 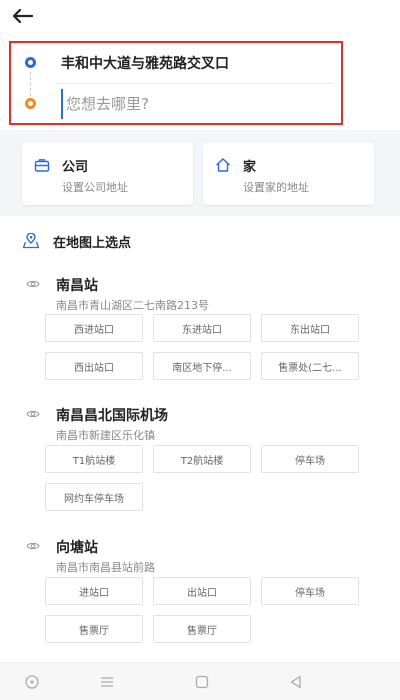 What do you see at coordinates (105, 567) in the screenshot?
I see `place-address: 南昌市南昌县站前路` at bounding box center [105, 567].